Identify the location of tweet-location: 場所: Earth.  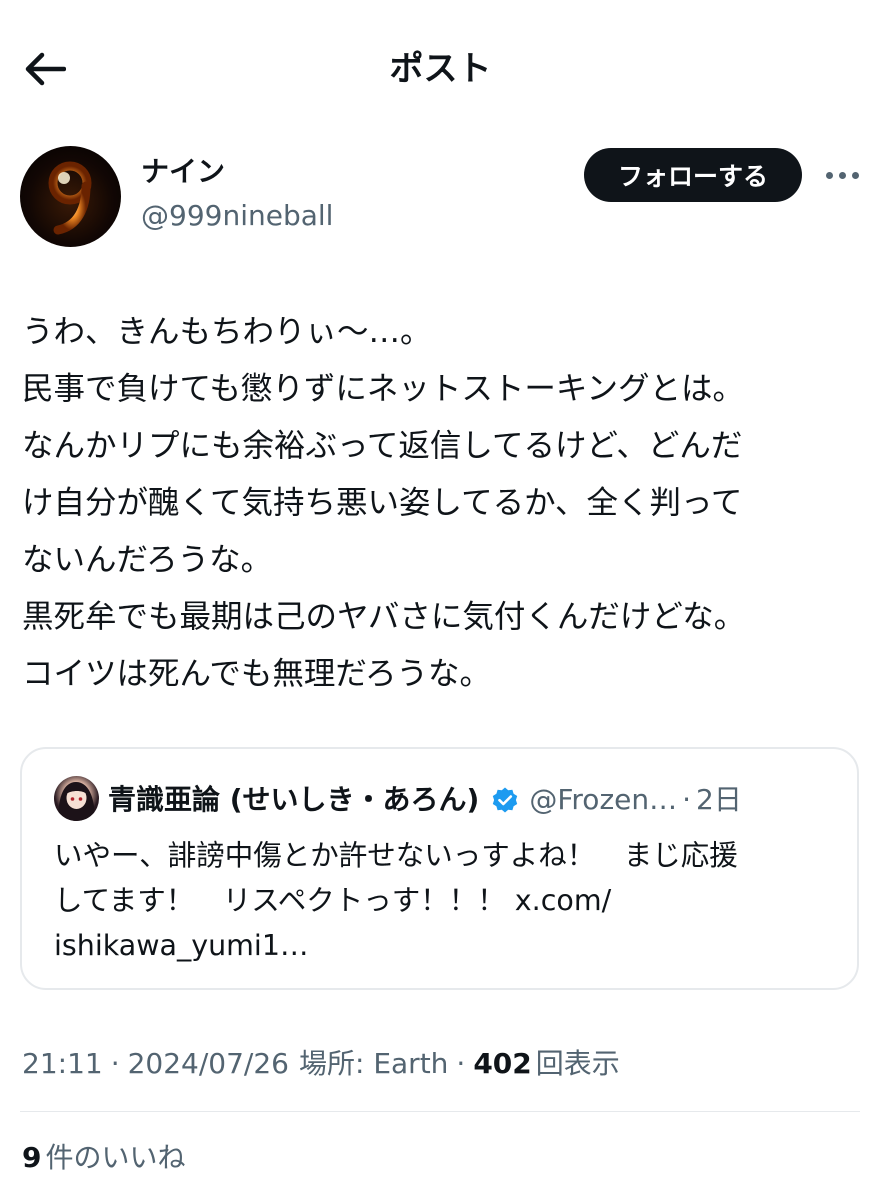
(374, 1063).